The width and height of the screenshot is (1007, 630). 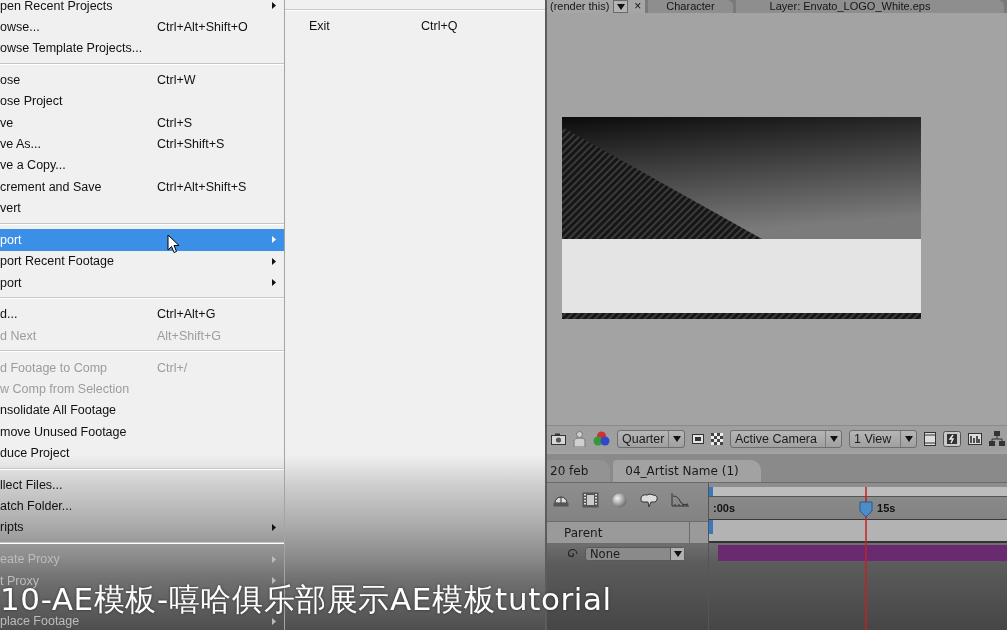 I want to click on menu-item: nsolidate All Footage, so click(x=142, y=410).